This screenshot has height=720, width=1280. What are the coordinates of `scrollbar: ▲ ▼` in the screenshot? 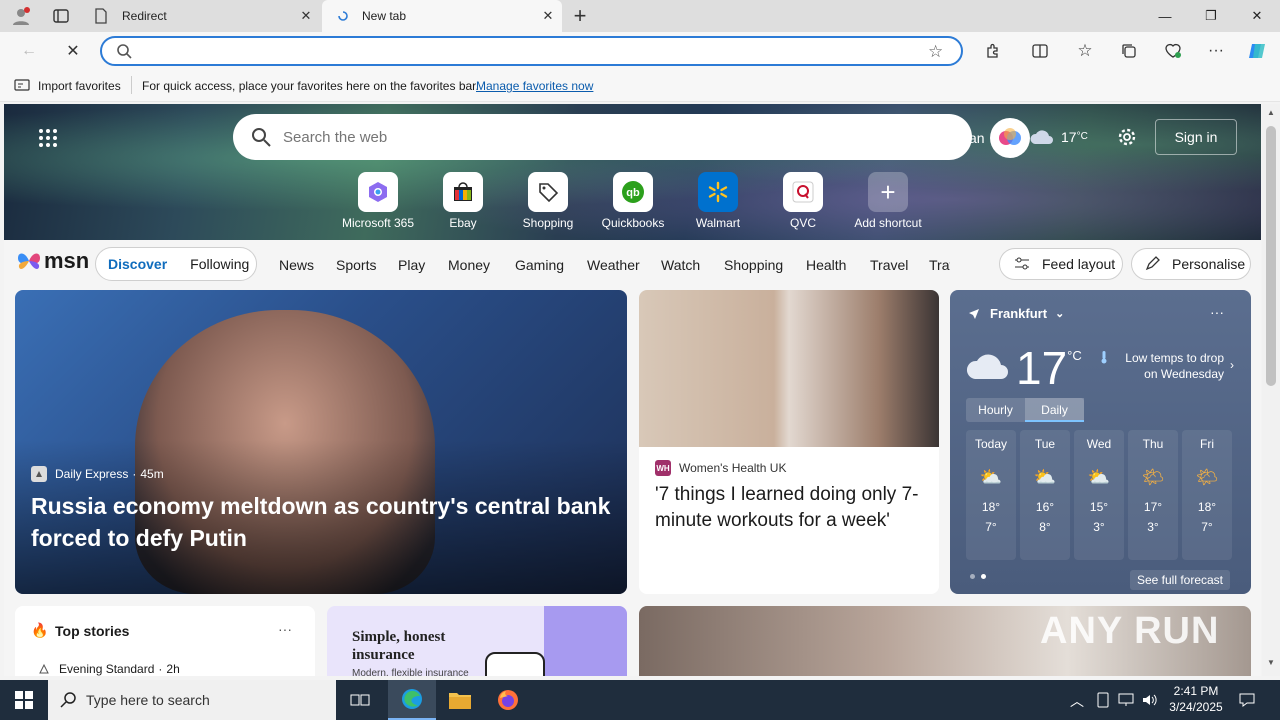 It's located at (1271, 390).